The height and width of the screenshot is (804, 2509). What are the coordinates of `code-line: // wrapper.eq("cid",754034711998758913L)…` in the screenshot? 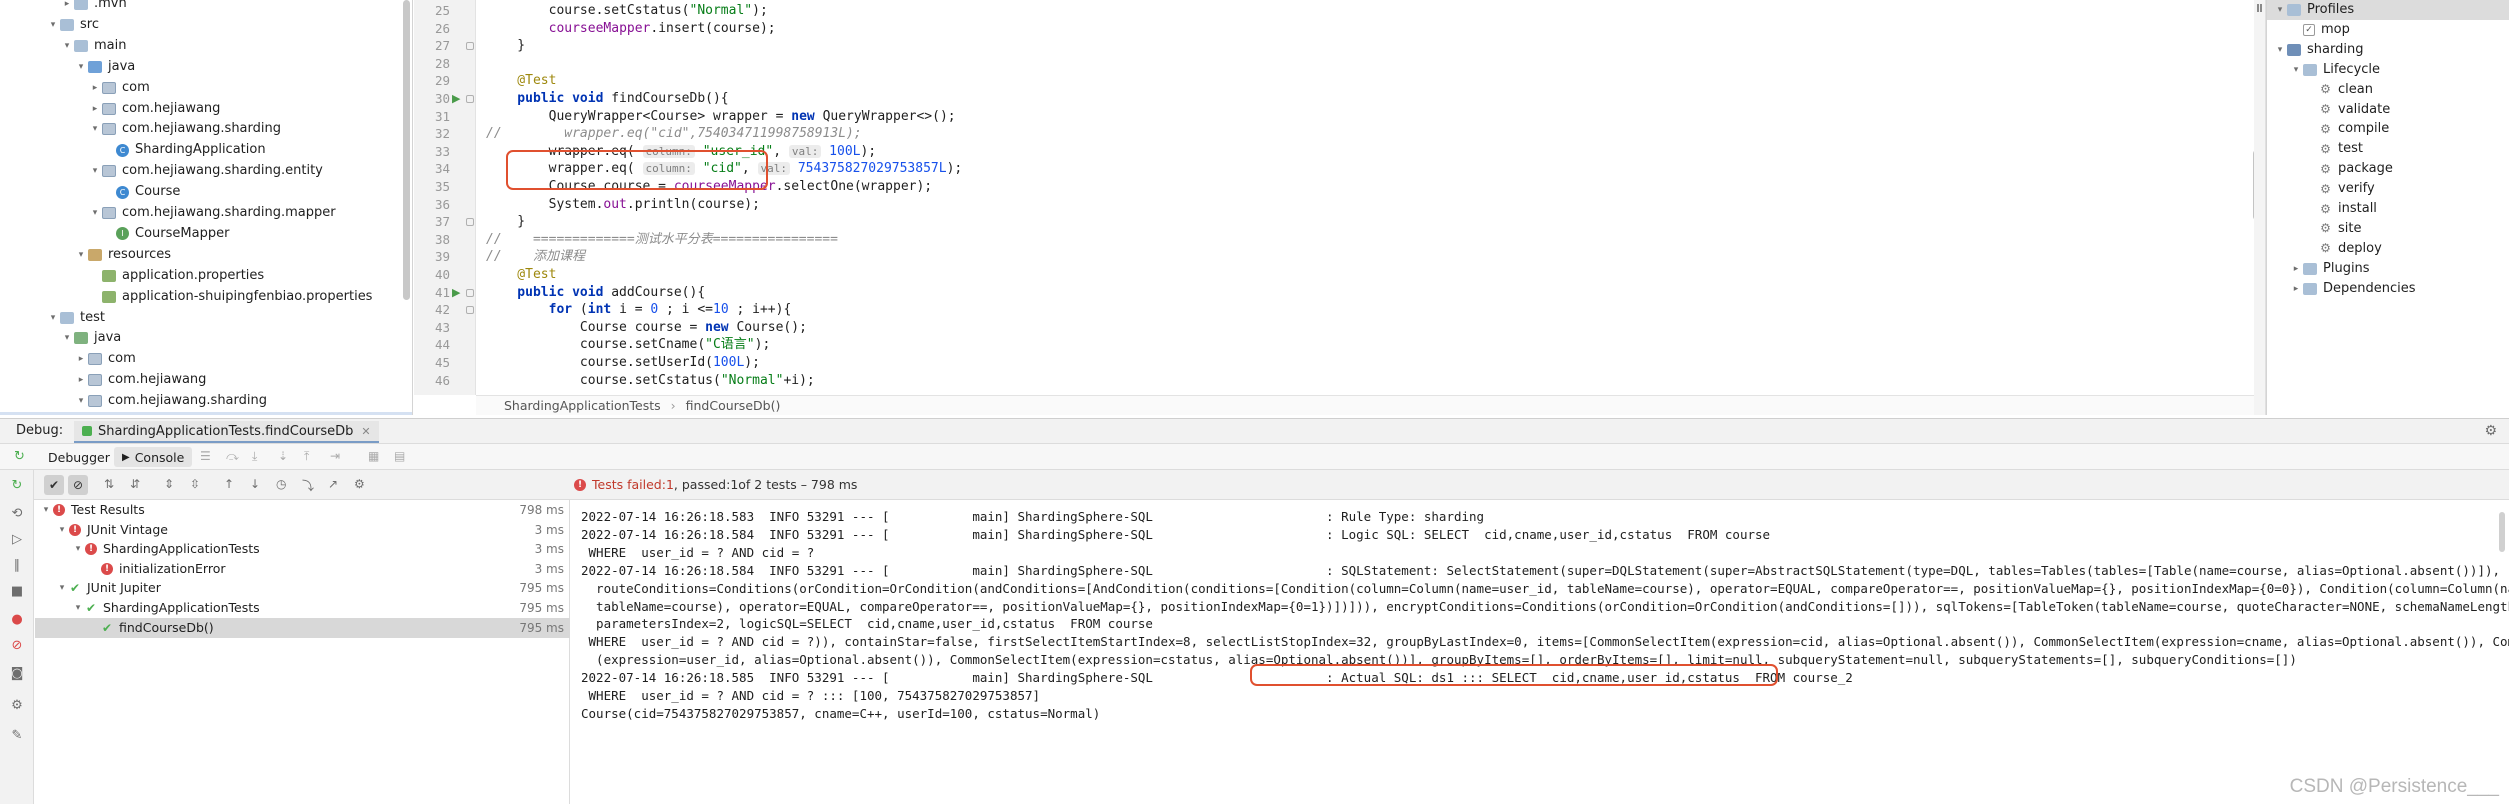 It's located at (674, 134).